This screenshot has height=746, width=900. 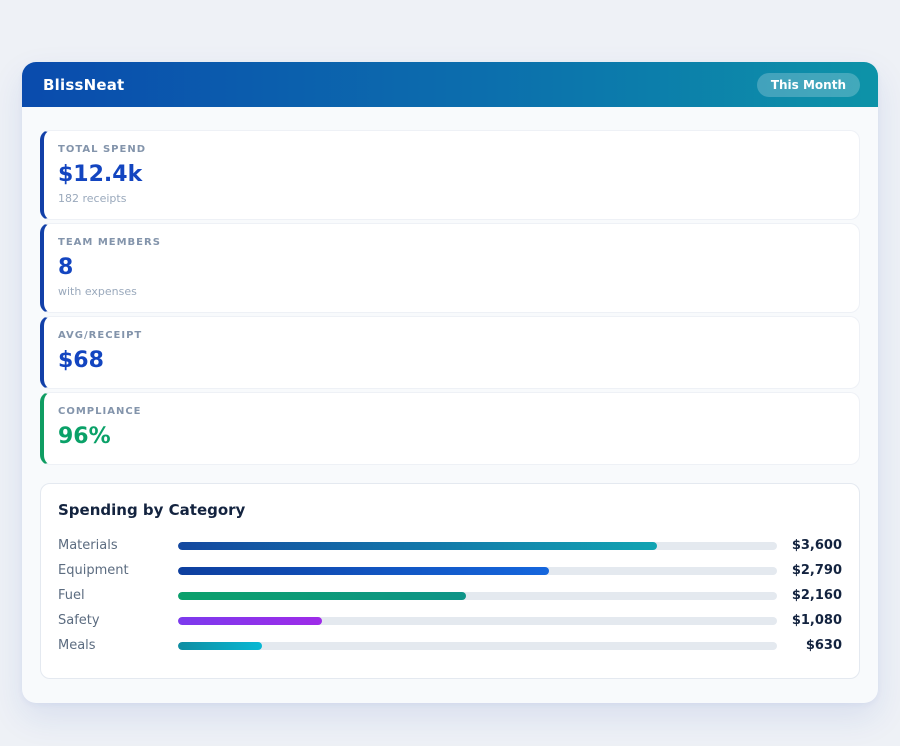 I want to click on category-row-equipment: Equipment $2,790, so click(x=450, y=570).